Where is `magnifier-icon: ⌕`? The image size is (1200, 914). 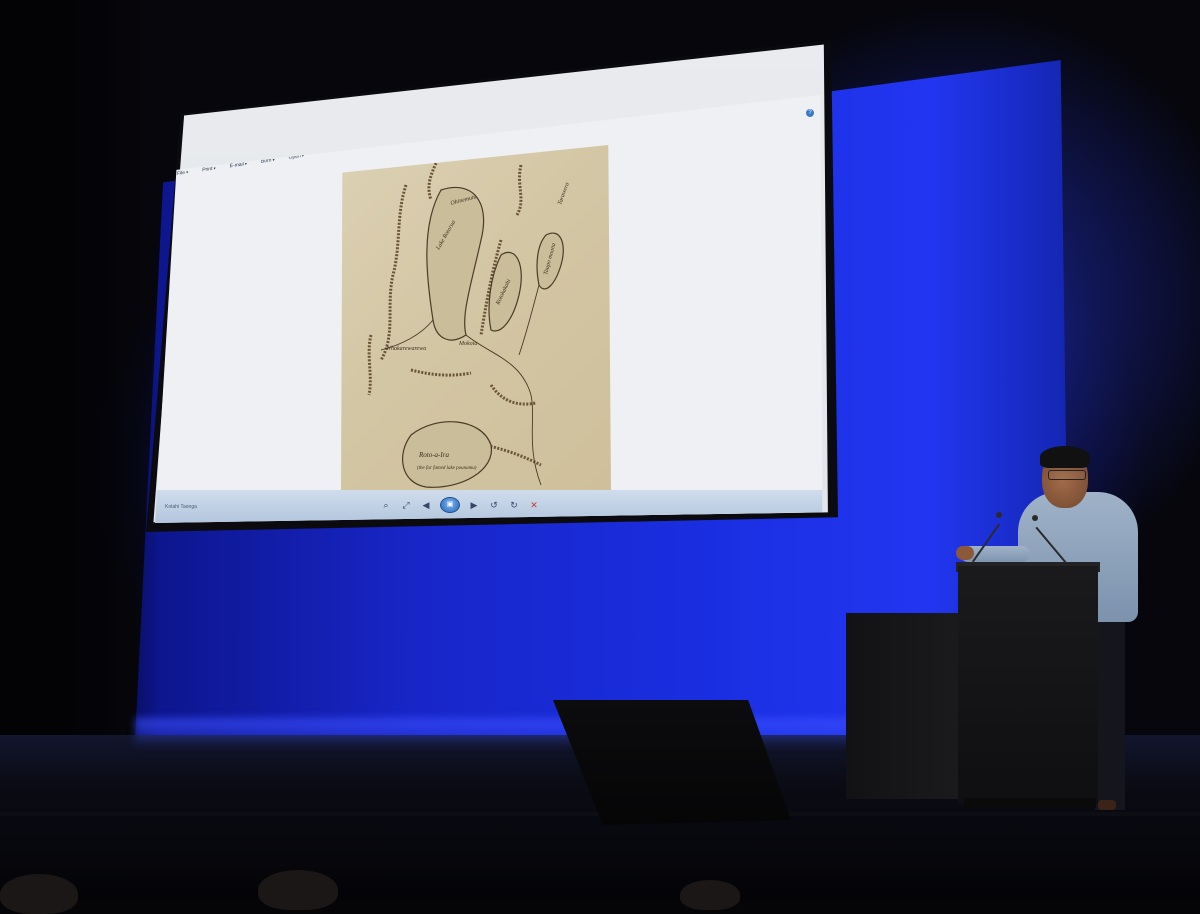
magnifier-icon: ⌕ is located at coordinates (386, 505).